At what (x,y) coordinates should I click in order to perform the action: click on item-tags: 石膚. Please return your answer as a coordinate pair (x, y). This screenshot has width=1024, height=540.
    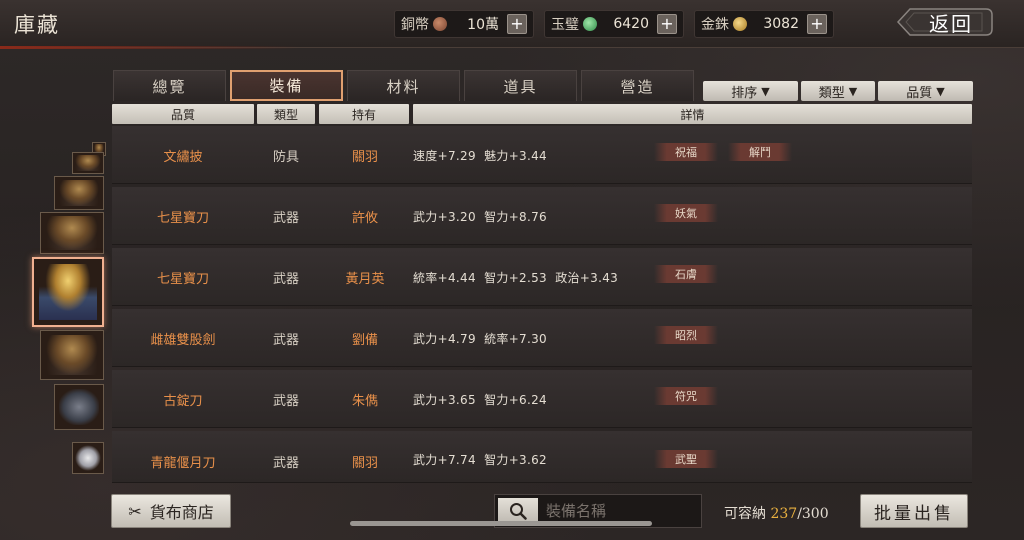
    Looking at the image, I should click on (686, 274).